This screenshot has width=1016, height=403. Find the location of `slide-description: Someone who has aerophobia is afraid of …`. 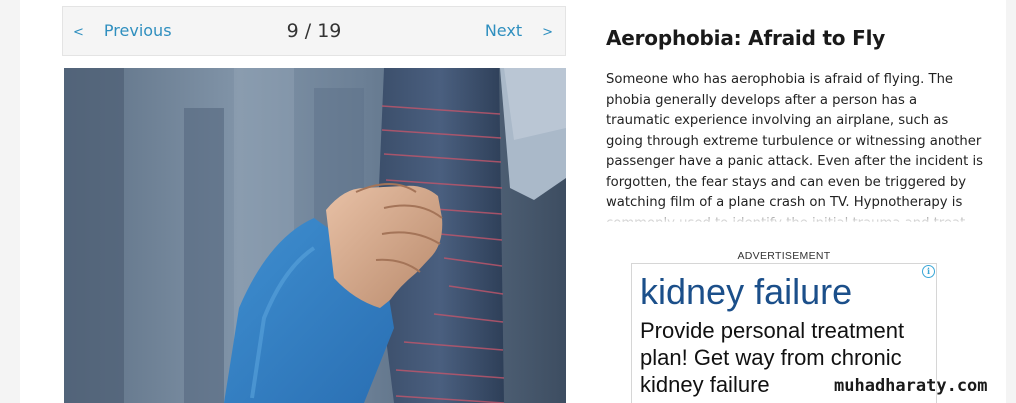

slide-description: Someone who has aerophobia is afraid of … is located at coordinates (794, 147).